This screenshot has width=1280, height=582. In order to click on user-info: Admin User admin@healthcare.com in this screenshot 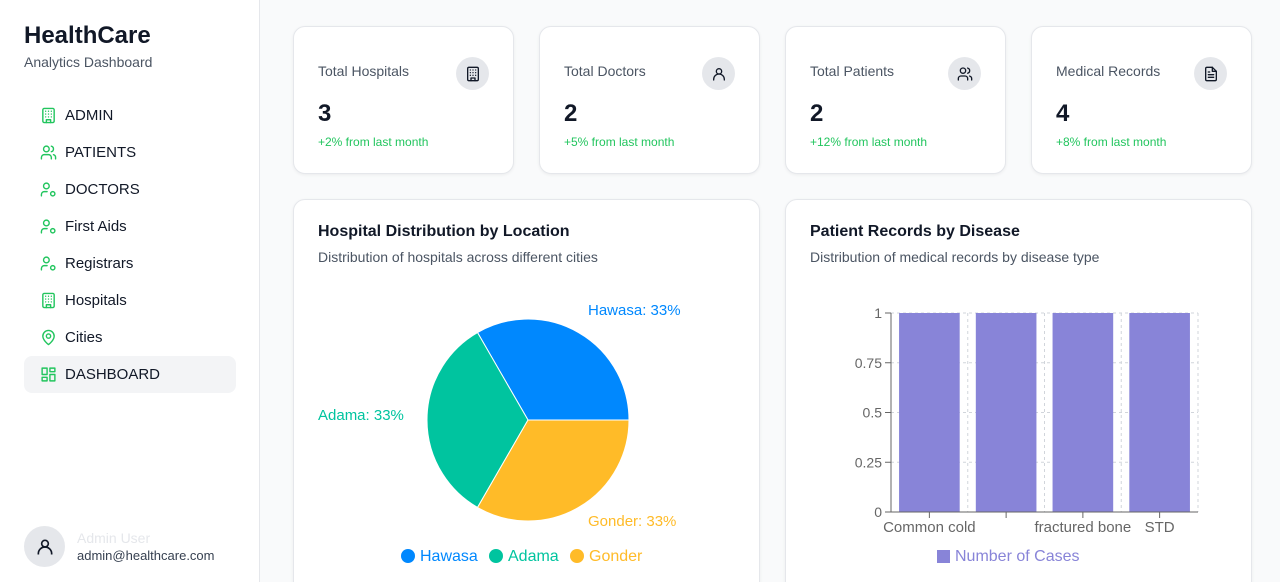, I will do `click(145, 547)`.